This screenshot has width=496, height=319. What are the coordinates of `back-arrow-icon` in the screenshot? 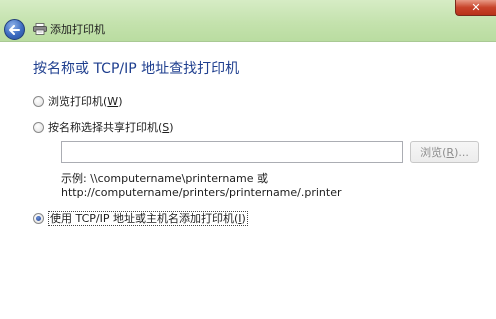 It's located at (14, 29).